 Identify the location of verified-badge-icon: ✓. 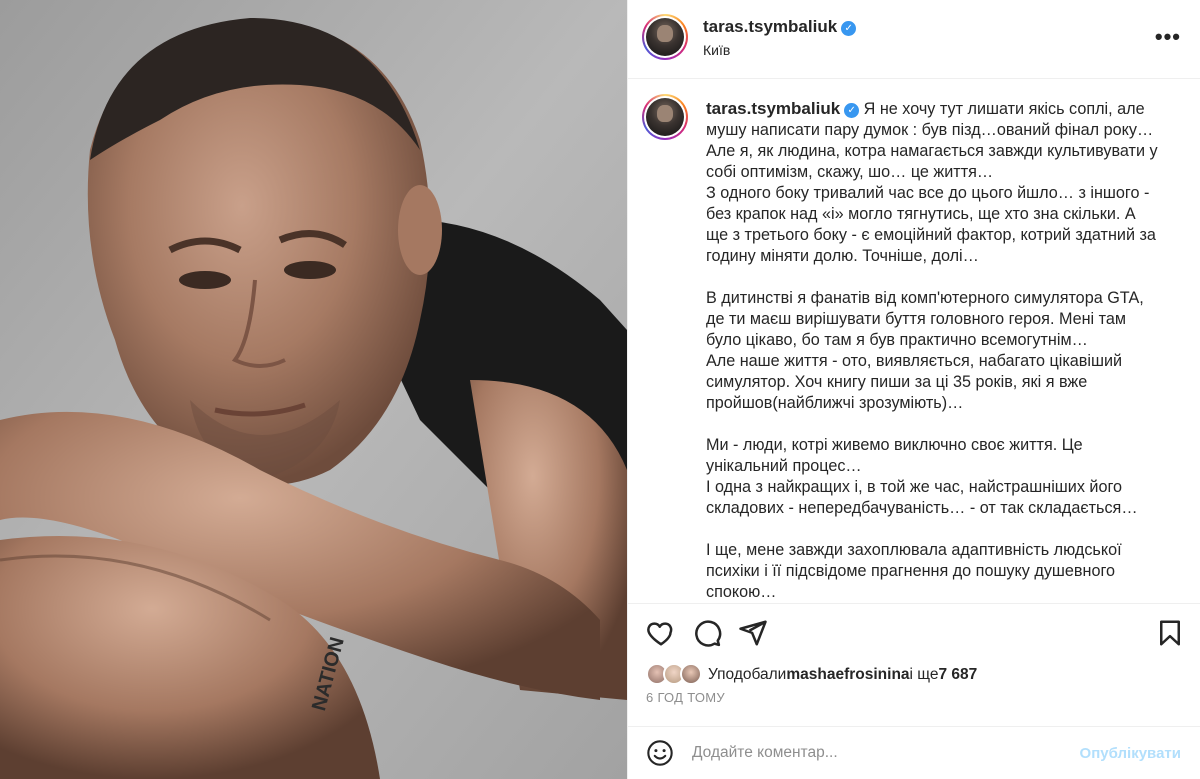
(849, 28).